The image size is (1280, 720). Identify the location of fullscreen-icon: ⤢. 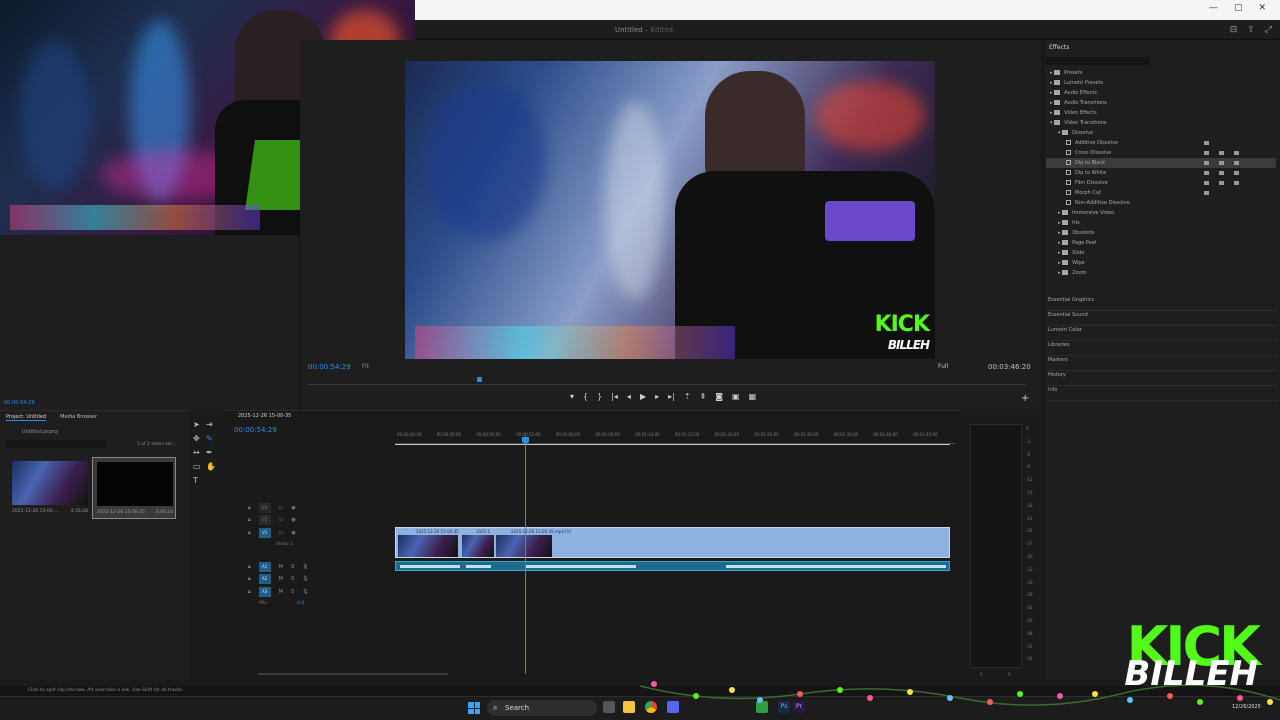
(1268, 30).